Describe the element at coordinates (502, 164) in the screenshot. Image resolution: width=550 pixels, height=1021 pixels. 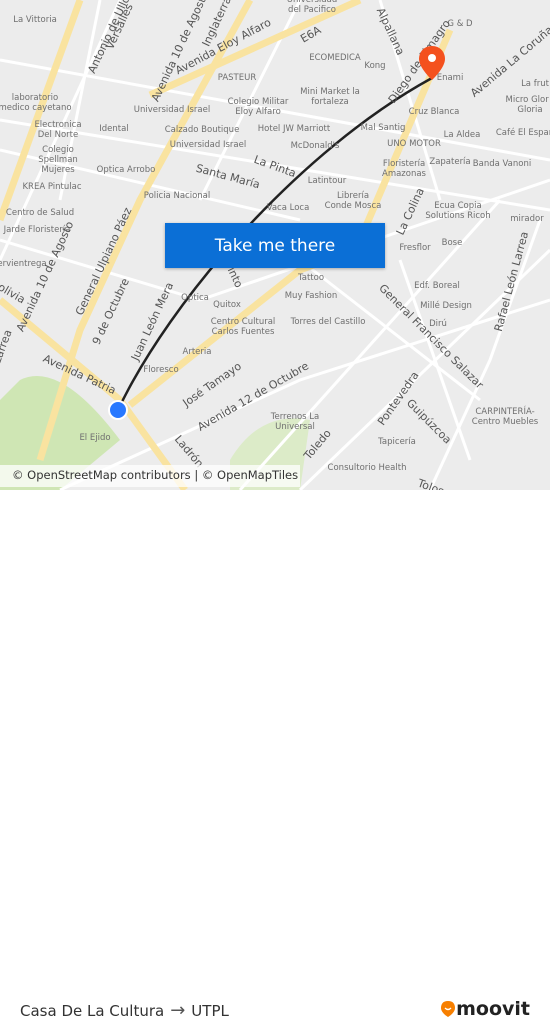
I see `place-label: Banda Vanoni` at that location.